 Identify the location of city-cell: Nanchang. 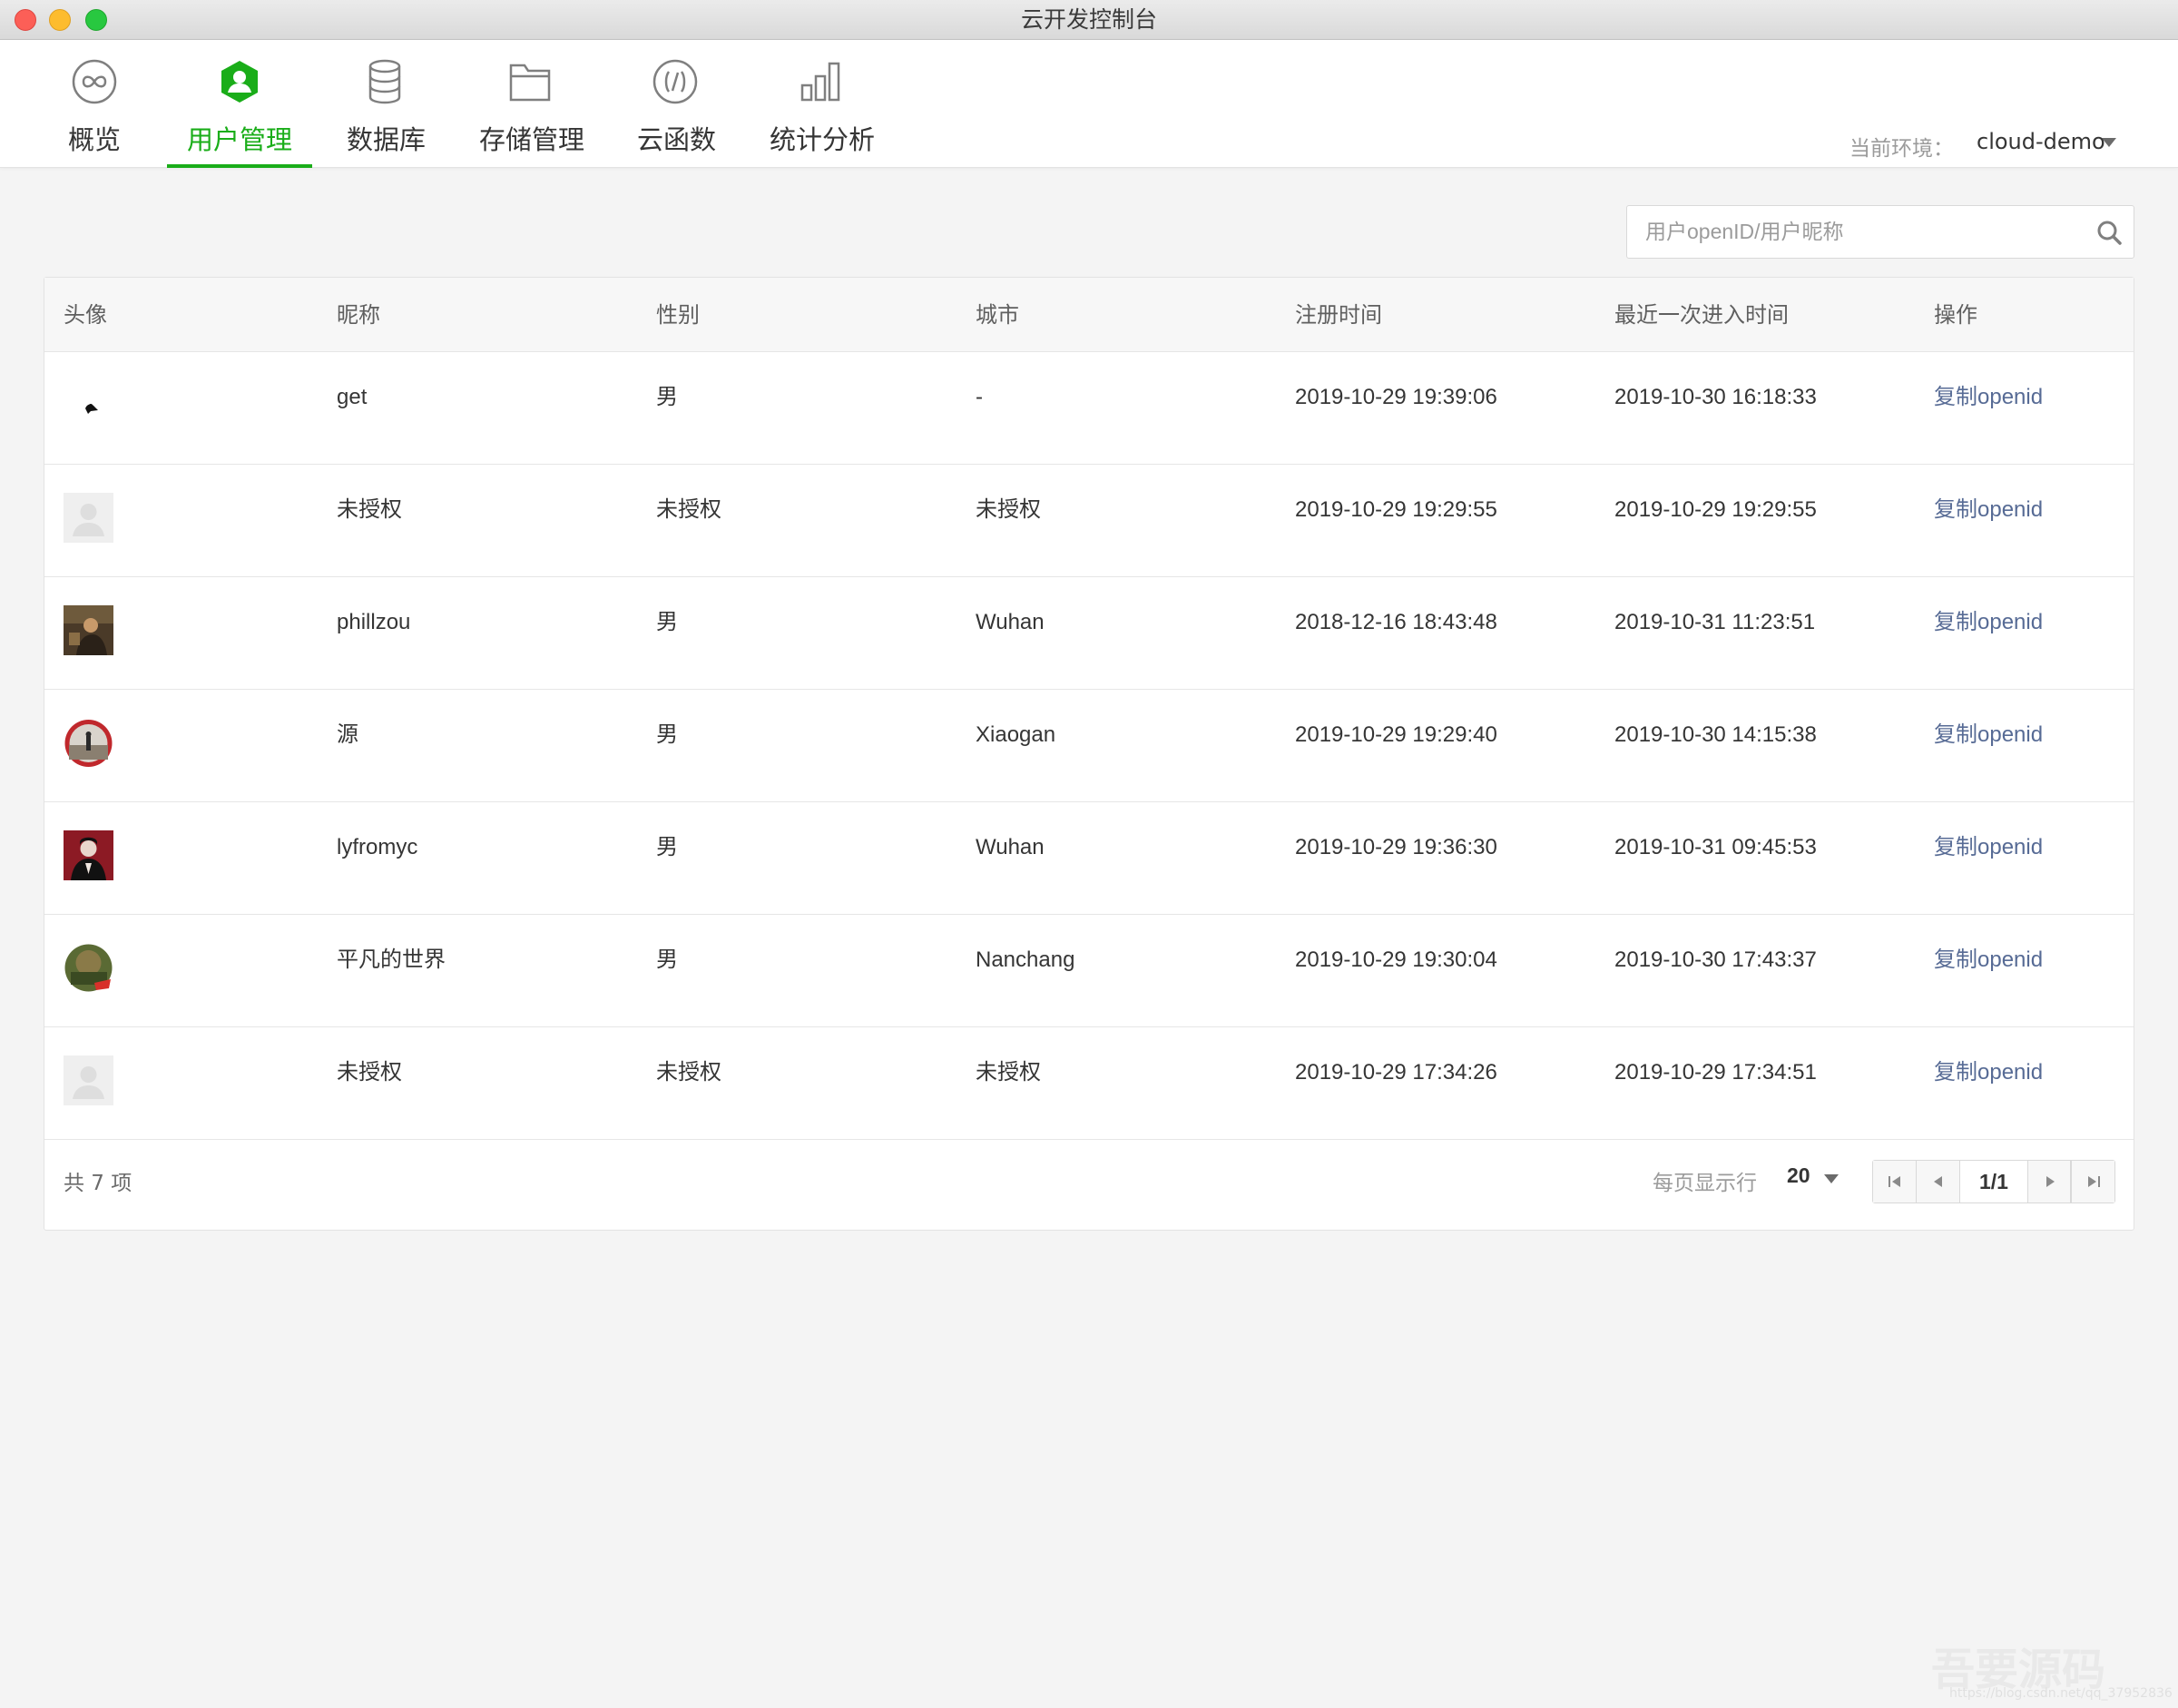
(1025, 959).